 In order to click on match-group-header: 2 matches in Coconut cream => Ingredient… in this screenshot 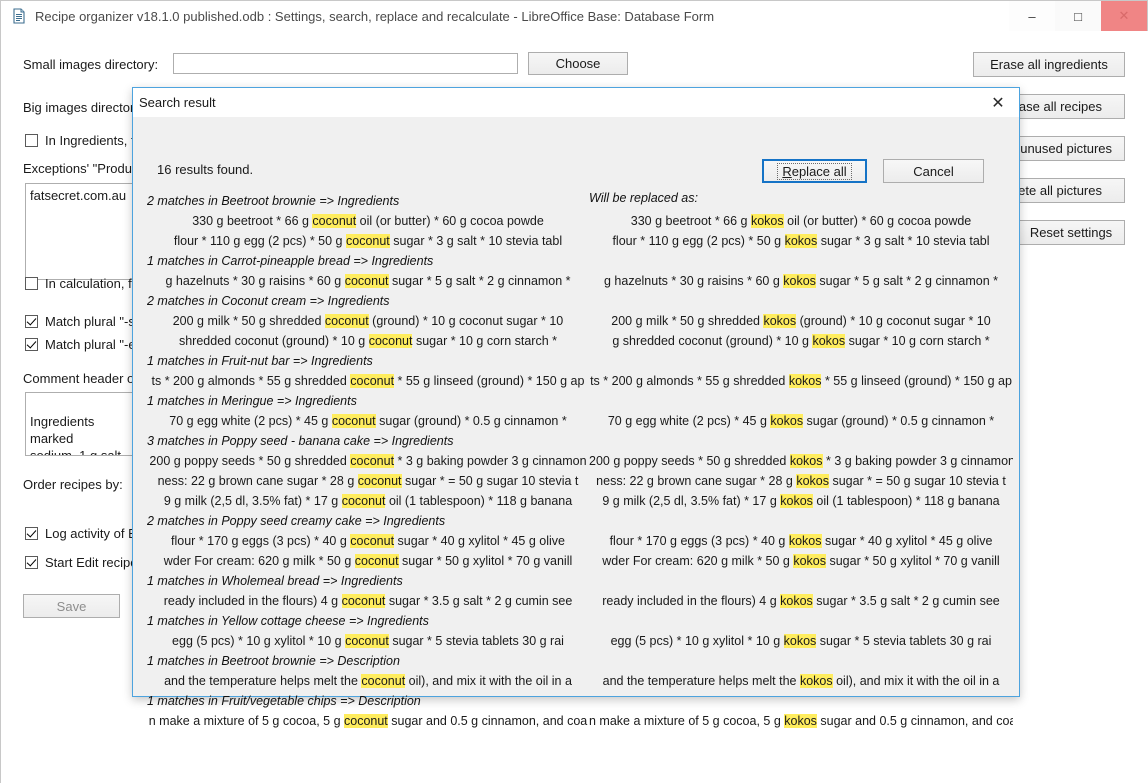, I will do `click(268, 301)`.